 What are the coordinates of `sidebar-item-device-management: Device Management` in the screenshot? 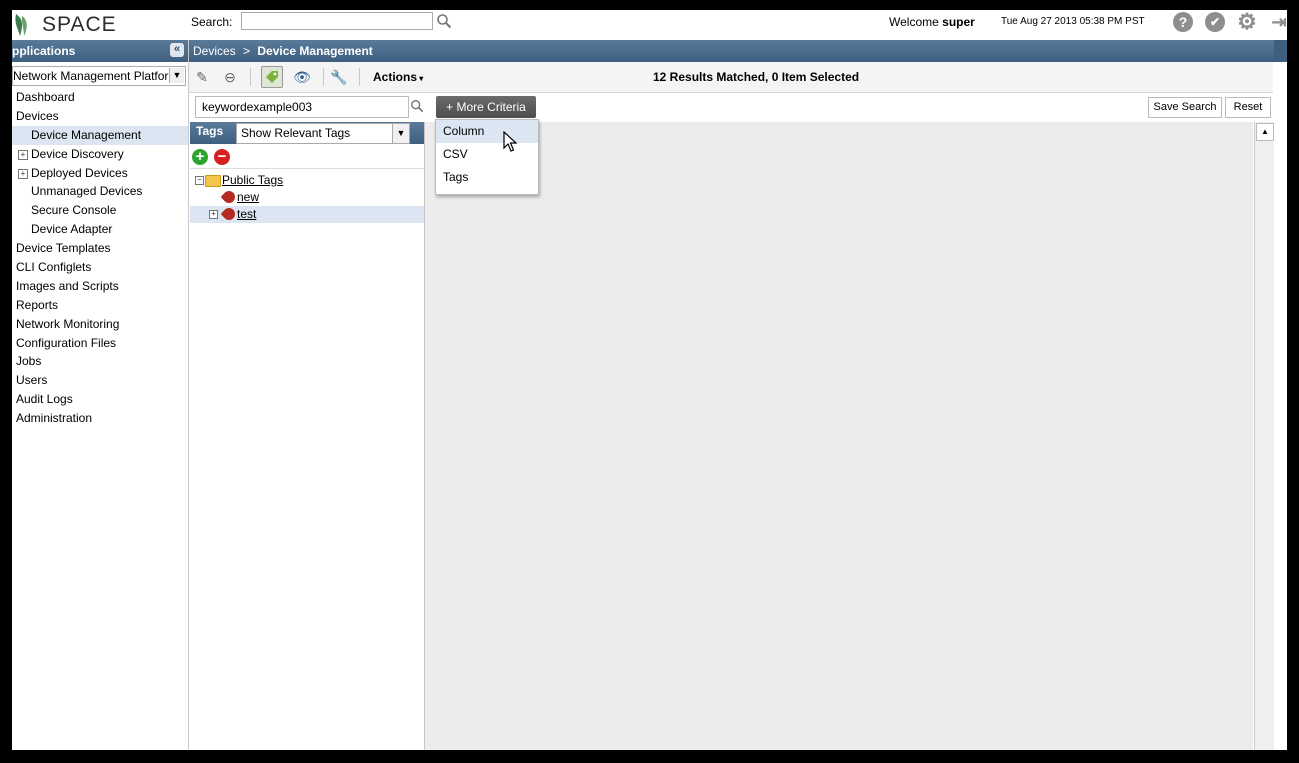 It's located at (100, 135).